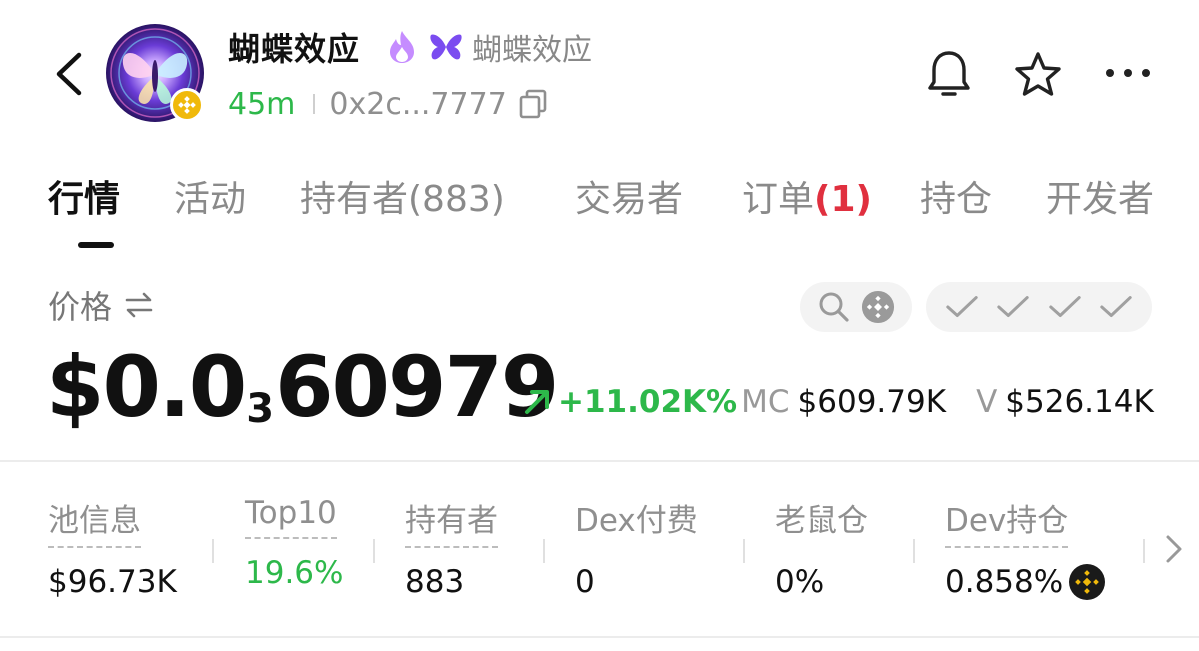 The height and width of the screenshot is (651, 1199). Describe the element at coordinates (446, 47) in the screenshot. I see `butterfly-icon` at that location.